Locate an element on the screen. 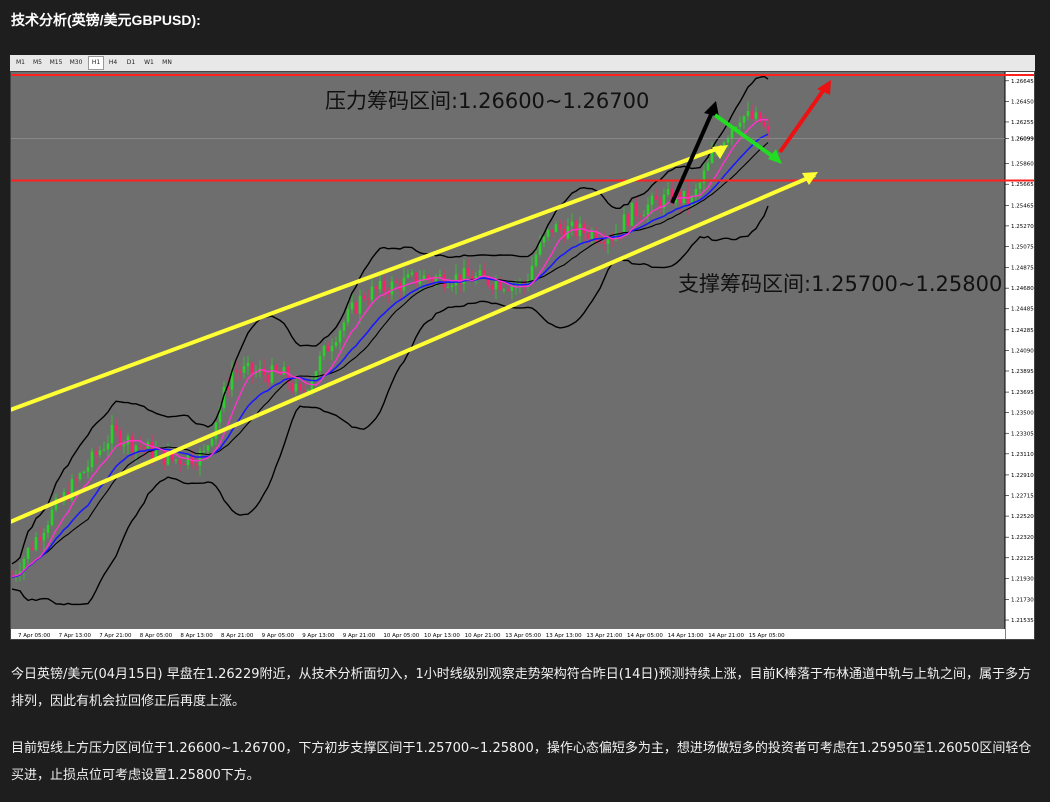  y-tick-label: 1.25860 is located at coordinates (1022, 165).